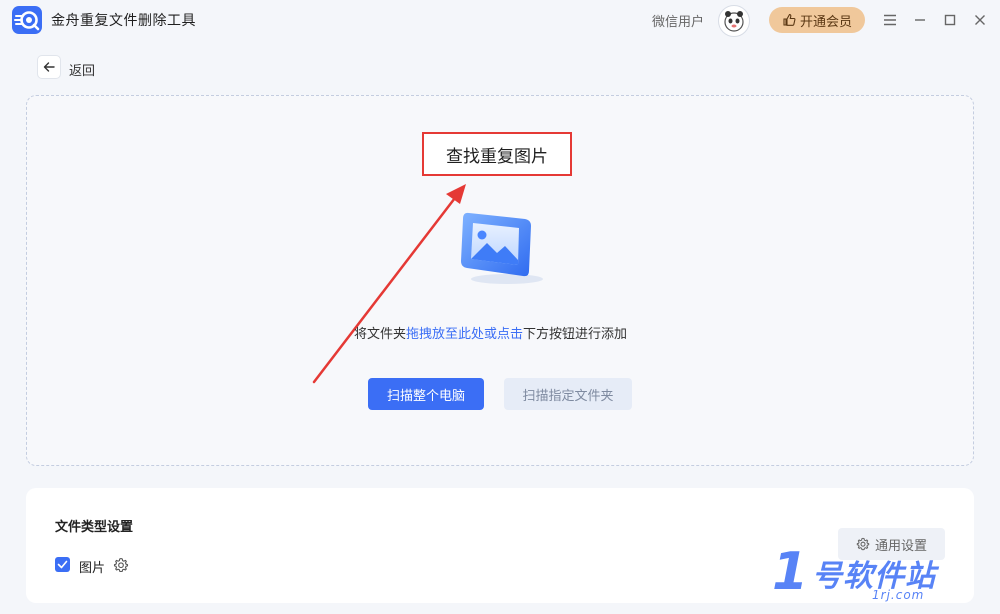 This screenshot has height=614, width=1000. I want to click on close-icon, so click(980, 20).